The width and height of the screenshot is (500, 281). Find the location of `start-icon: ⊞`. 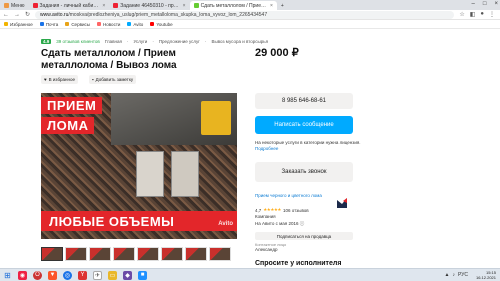

start-icon: ⊞ is located at coordinates (7, 275).